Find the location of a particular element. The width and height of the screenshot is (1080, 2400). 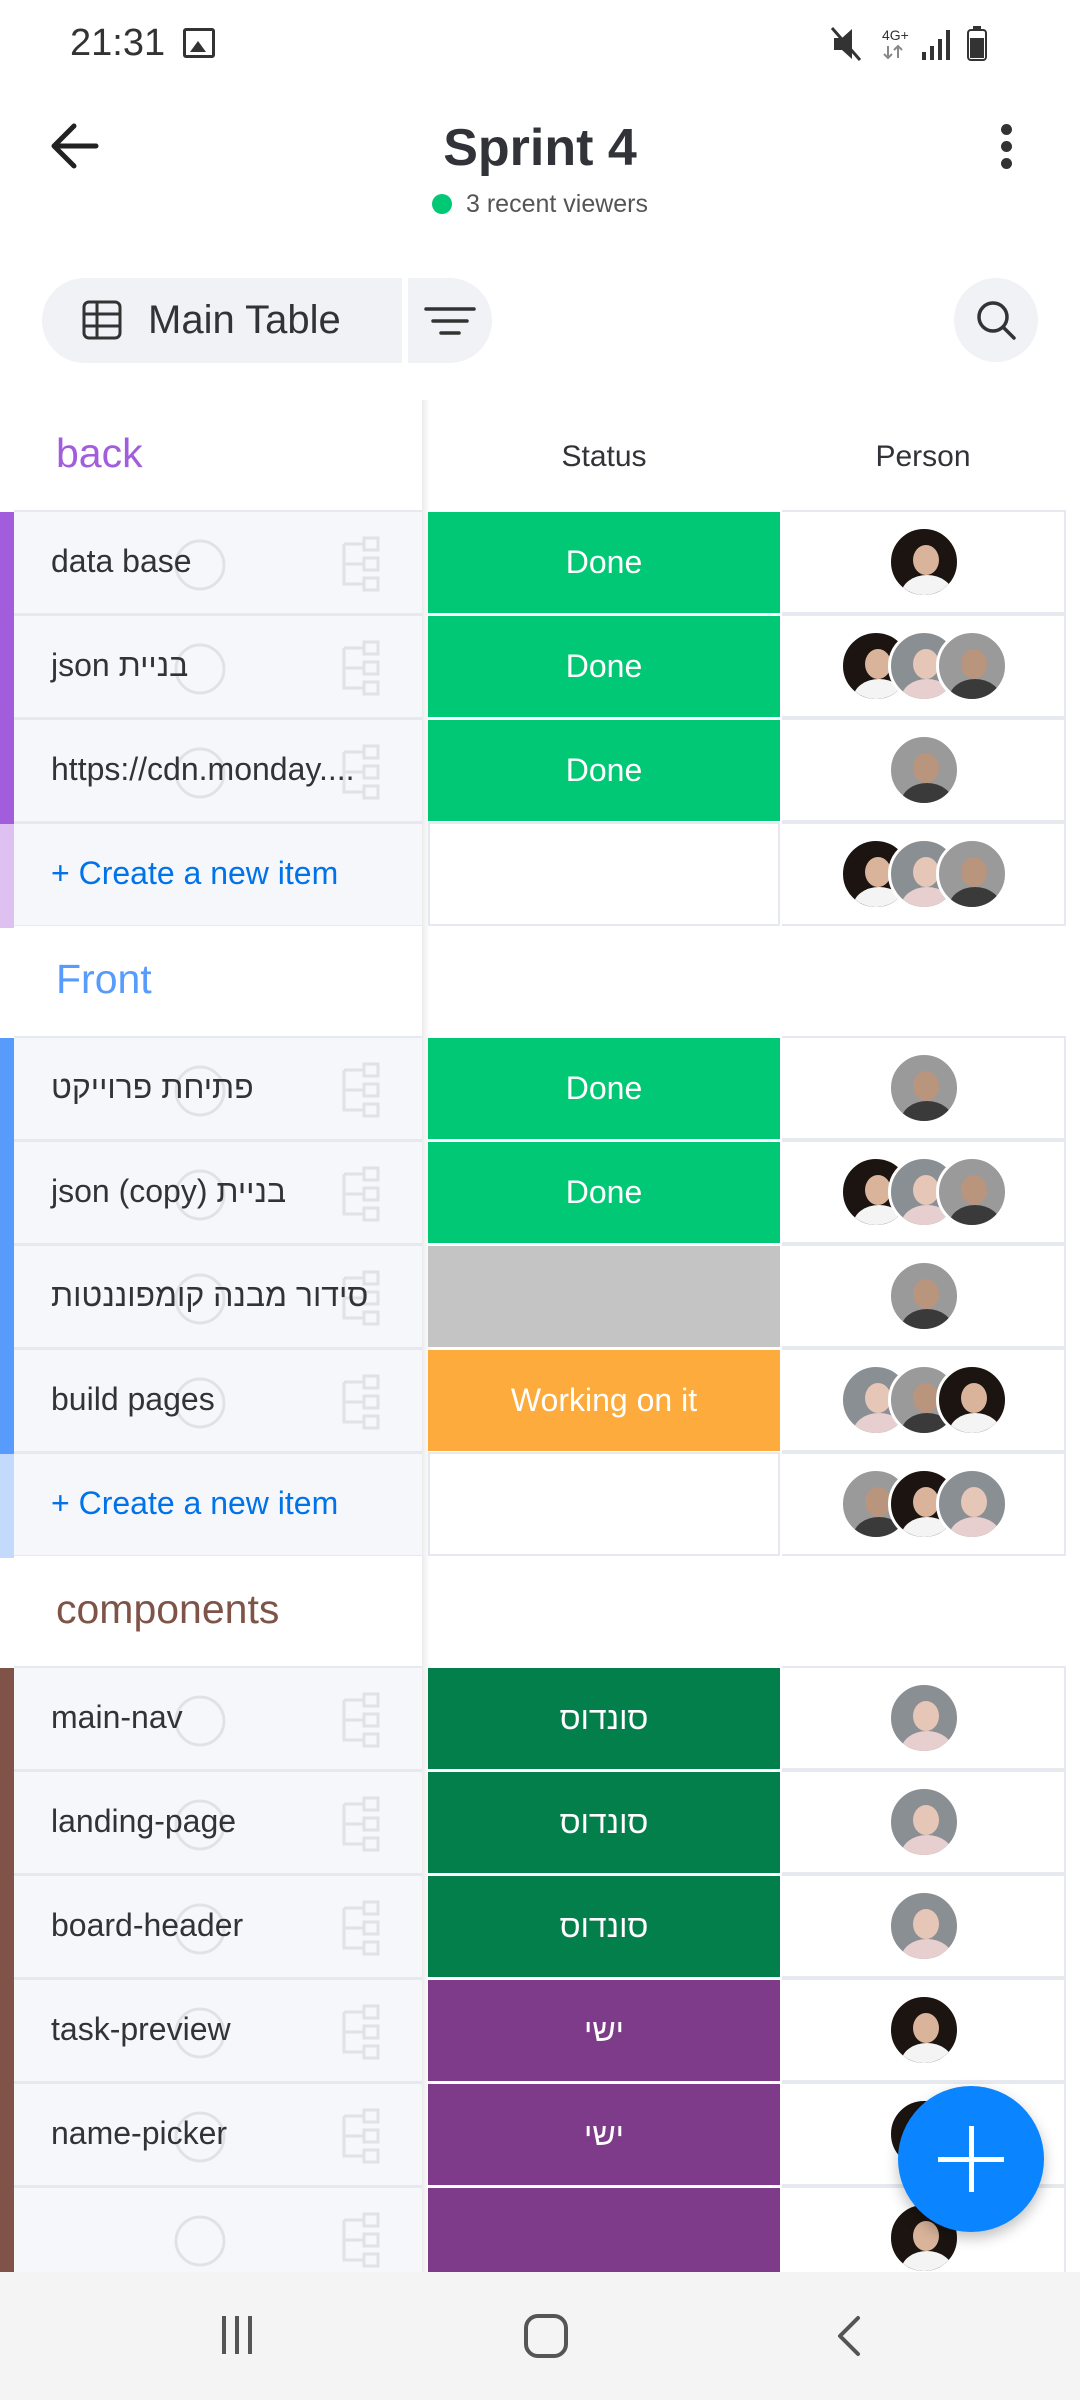

table-row: data base Done is located at coordinates (540, 563).